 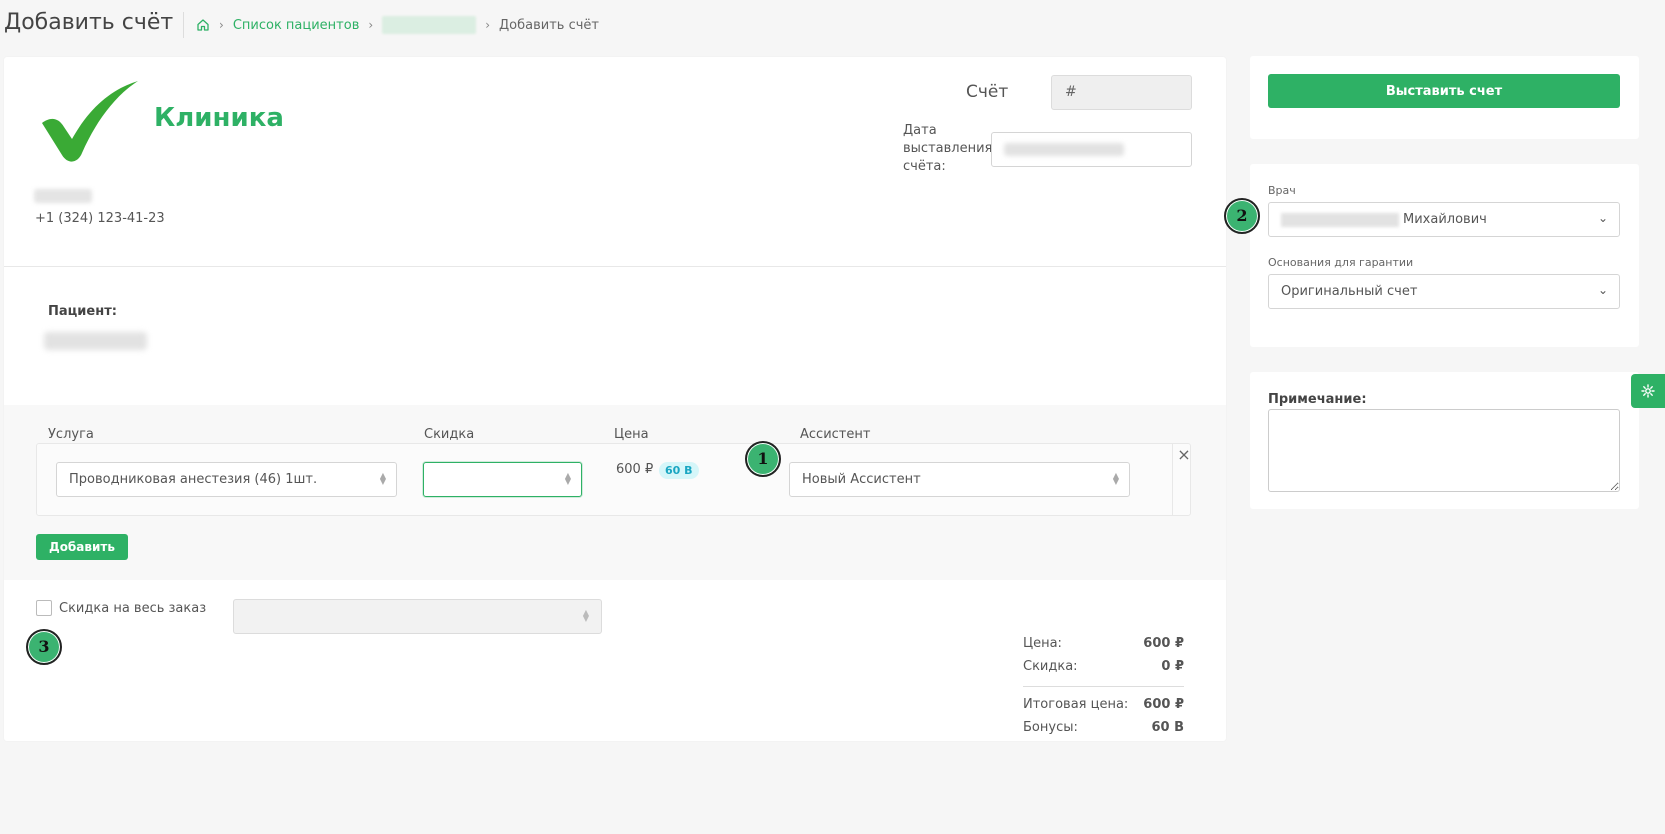 I want to click on summary-total-value: 600 ₽, so click(x=1163, y=704).